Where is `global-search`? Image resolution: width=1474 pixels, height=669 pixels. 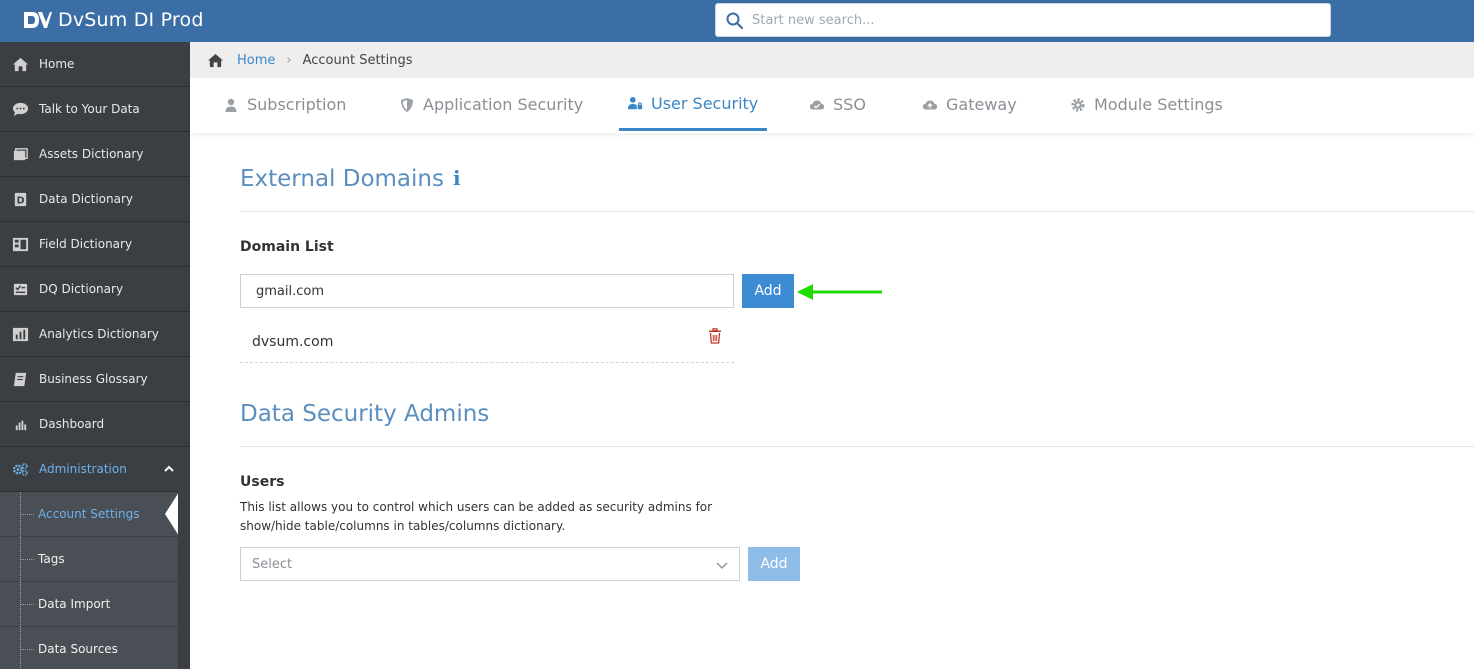
global-search is located at coordinates (1023, 20).